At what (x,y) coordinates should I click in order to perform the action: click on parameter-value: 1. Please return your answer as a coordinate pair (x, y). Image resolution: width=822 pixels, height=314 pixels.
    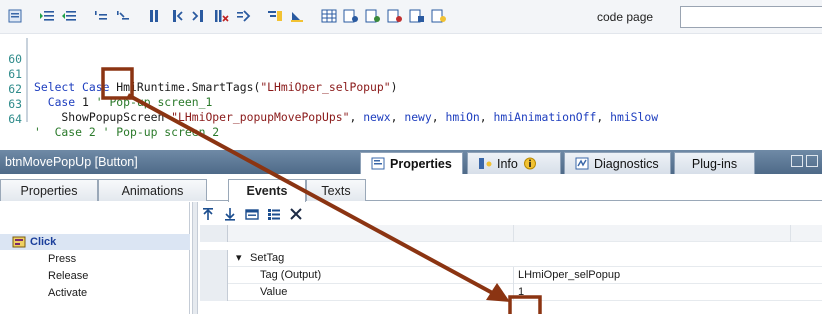
    Looking at the image, I should click on (521, 292).